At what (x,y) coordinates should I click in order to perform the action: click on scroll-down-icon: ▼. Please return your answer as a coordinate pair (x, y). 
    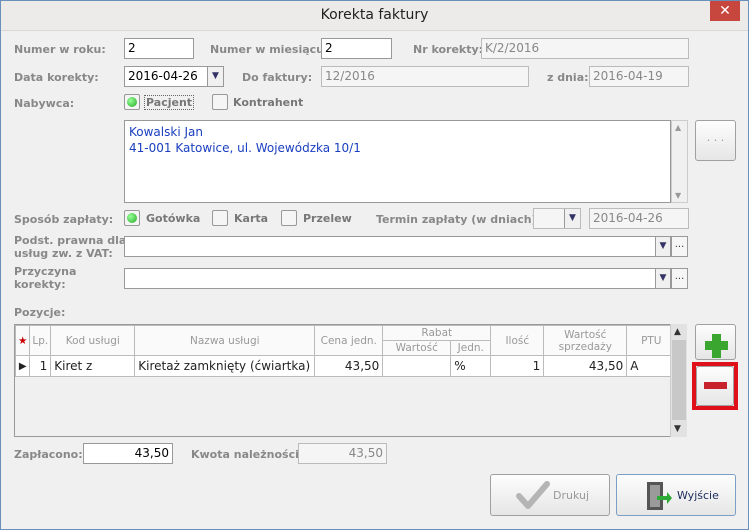
    Looking at the image, I should click on (678, 195).